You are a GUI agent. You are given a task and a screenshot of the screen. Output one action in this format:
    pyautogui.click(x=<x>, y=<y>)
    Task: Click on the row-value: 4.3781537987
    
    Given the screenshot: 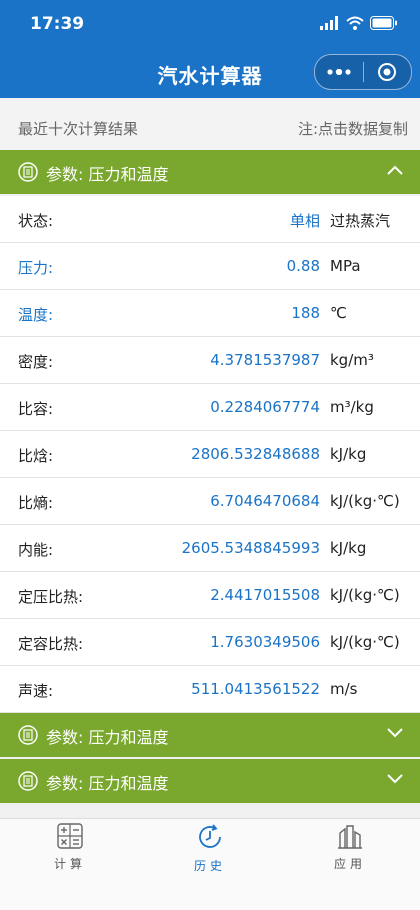 What is the action you would take?
    pyautogui.click(x=265, y=360)
    